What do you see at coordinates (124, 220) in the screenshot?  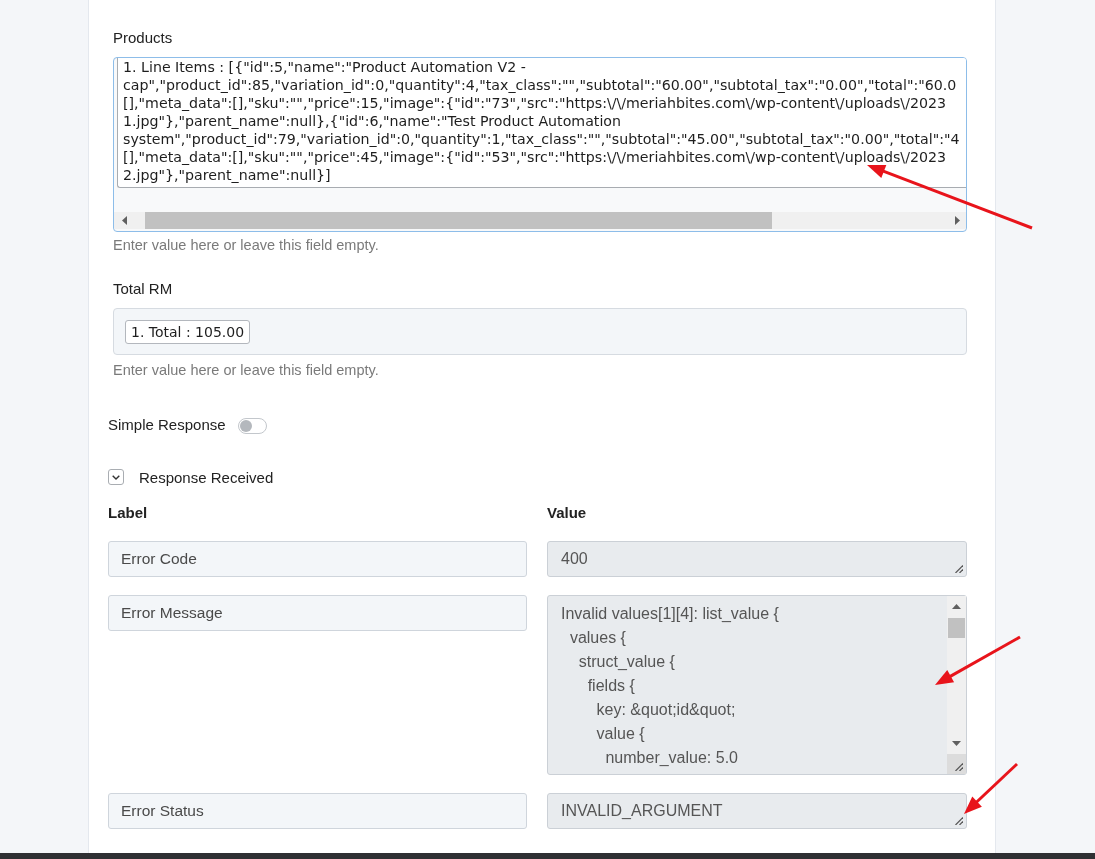 I see `scroll-left-arrow-icon` at bounding box center [124, 220].